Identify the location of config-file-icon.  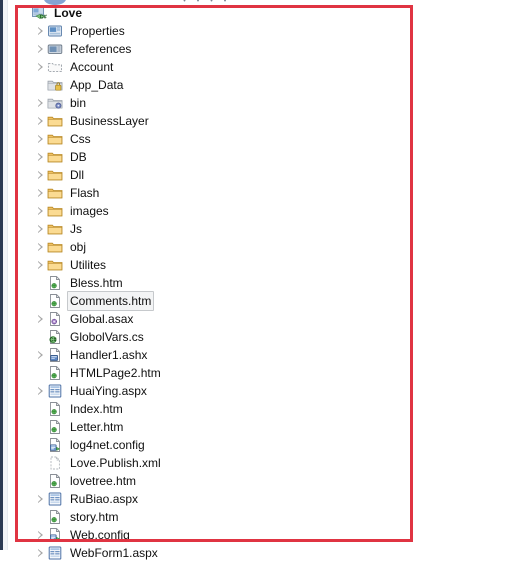
(55, 535).